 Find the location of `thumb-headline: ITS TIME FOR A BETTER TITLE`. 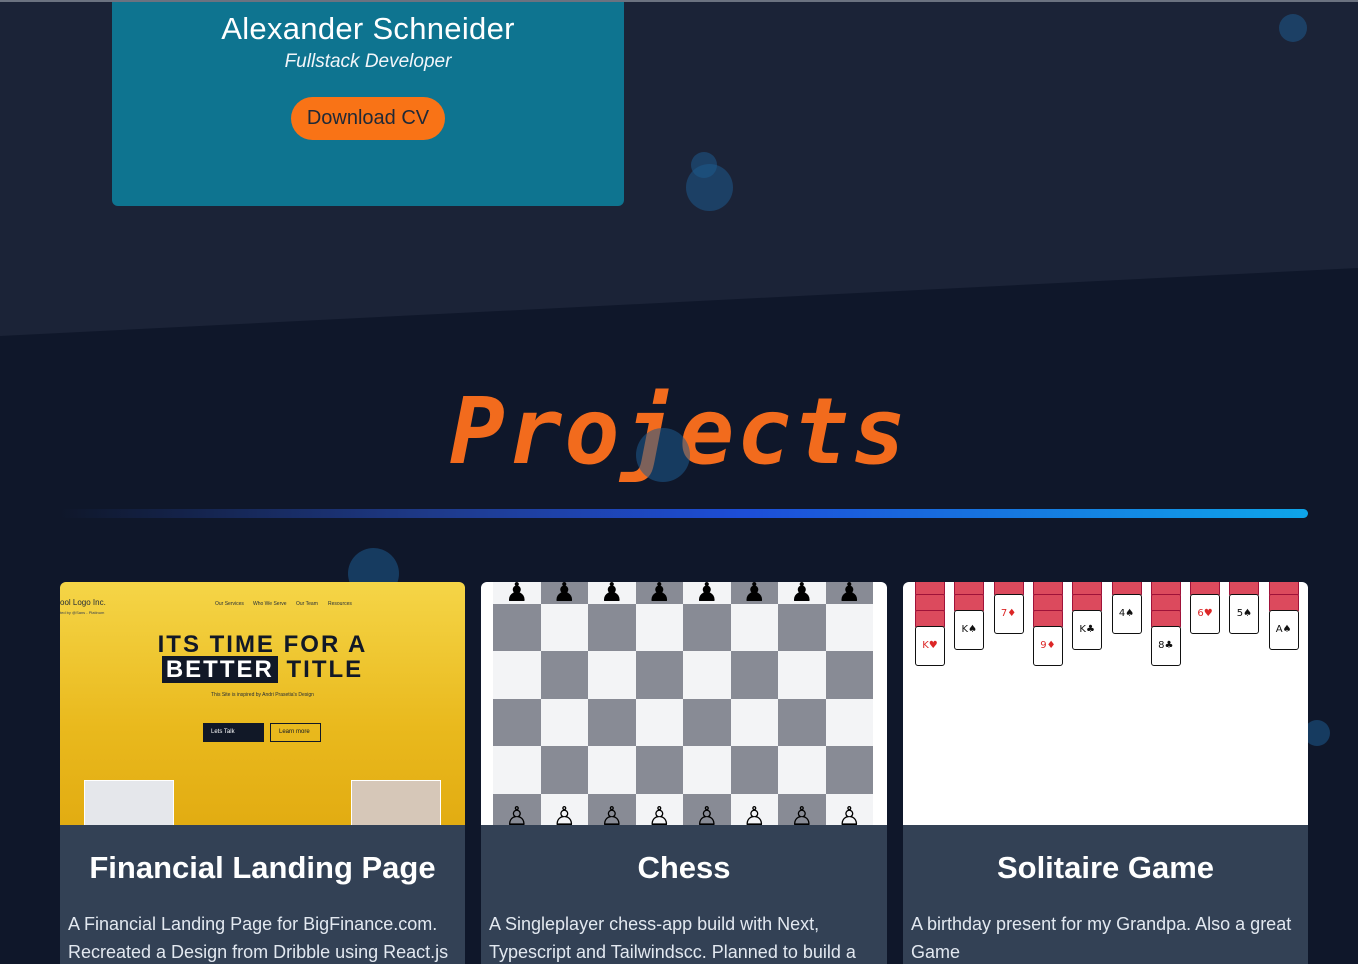

thumb-headline: ITS TIME FOR A BETTER TITLE is located at coordinates (262, 657).